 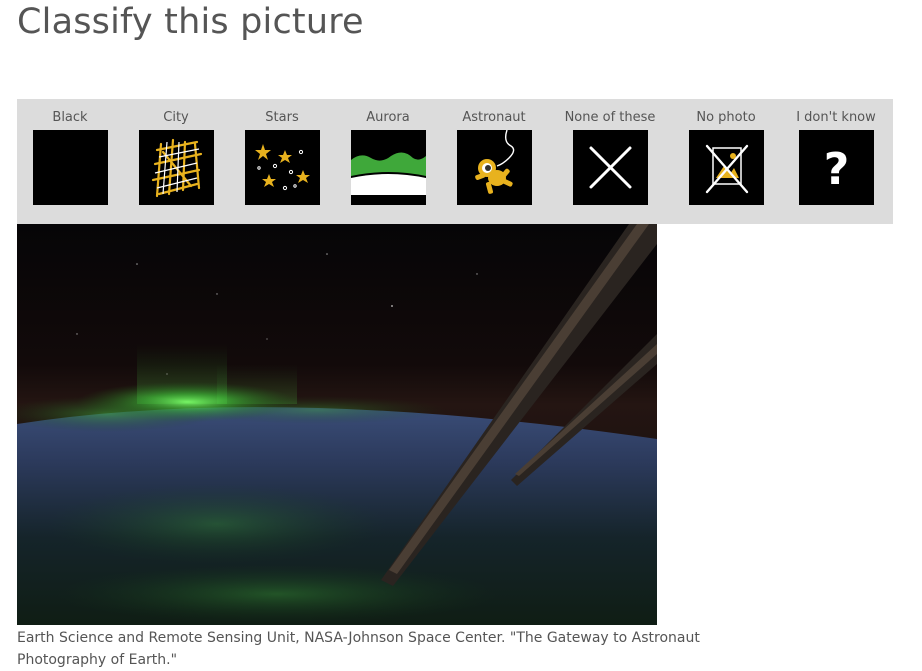 What do you see at coordinates (494, 167) in the screenshot?
I see `astronaut-icon` at bounding box center [494, 167].